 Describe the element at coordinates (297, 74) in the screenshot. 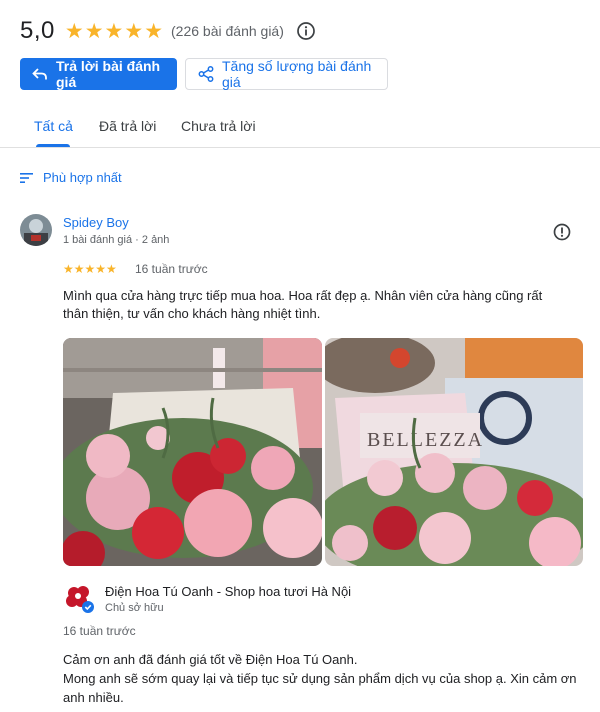

I see `increase-button-label: Tăng số lượng bài đánh giá` at that location.